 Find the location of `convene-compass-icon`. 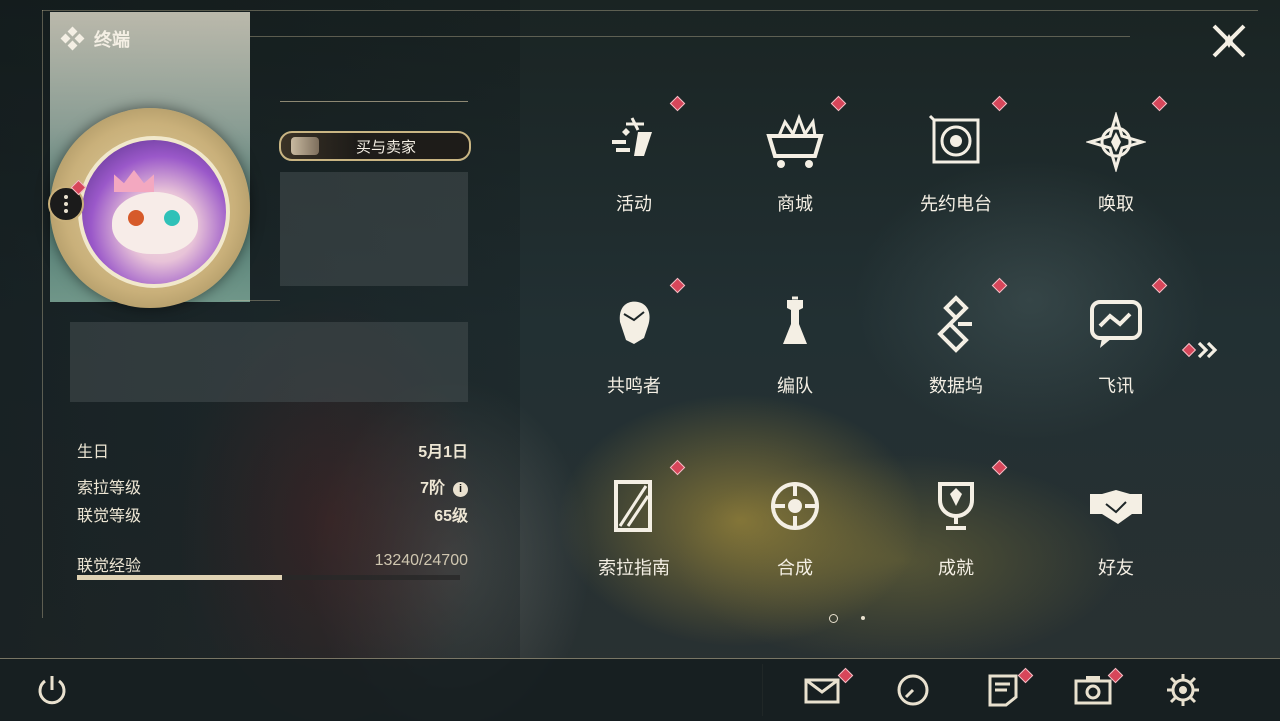

convene-compass-icon is located at coordinates (1116, 142).